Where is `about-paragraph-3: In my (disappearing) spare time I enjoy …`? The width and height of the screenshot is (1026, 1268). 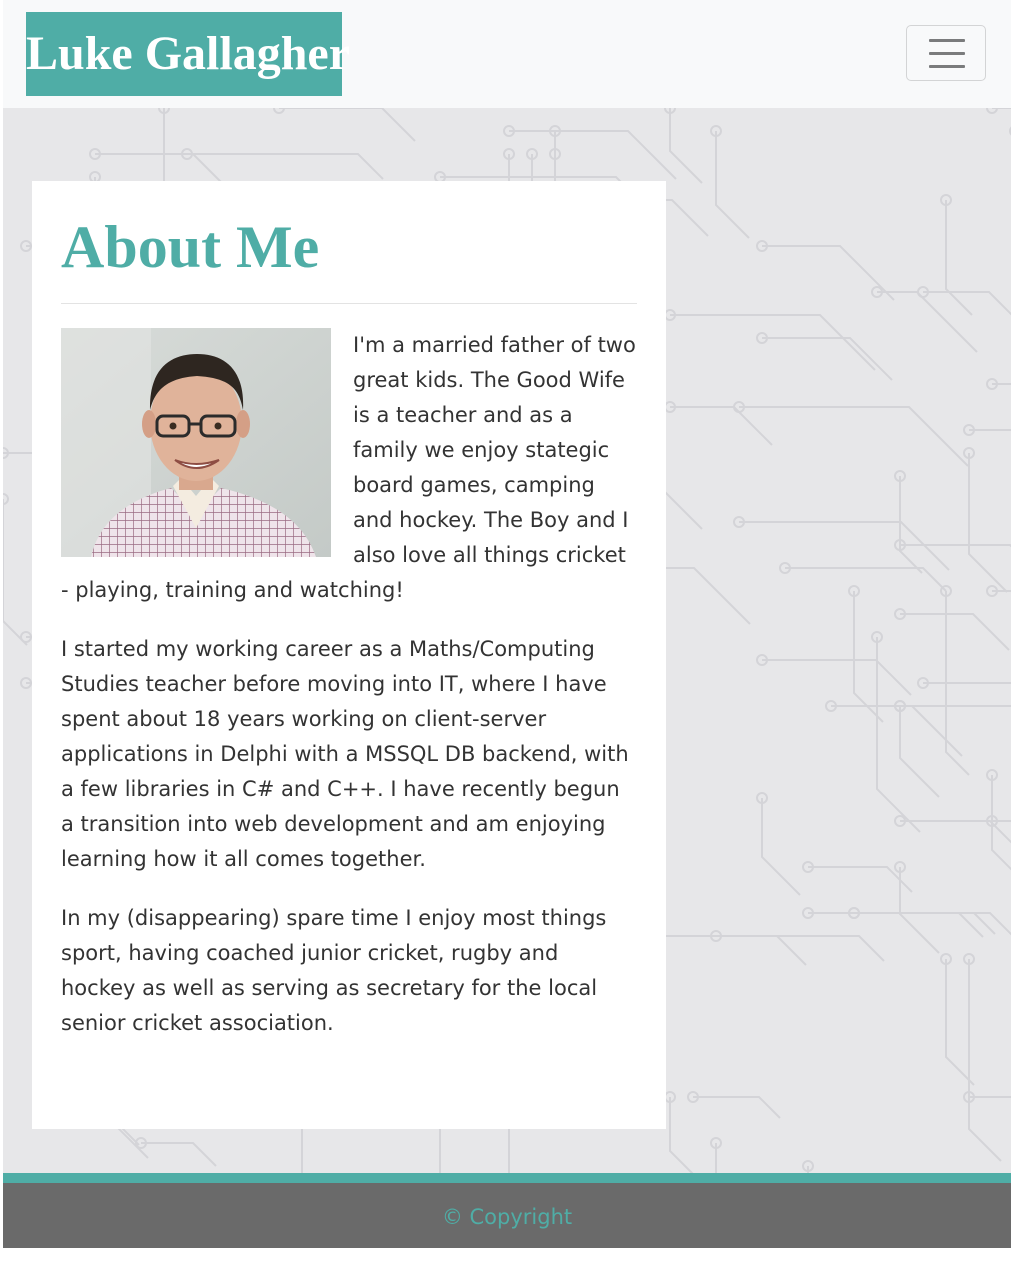 about-paragraph-3: In my (disappearing) spare time I enjoy … is located at coordinates (334, 970).